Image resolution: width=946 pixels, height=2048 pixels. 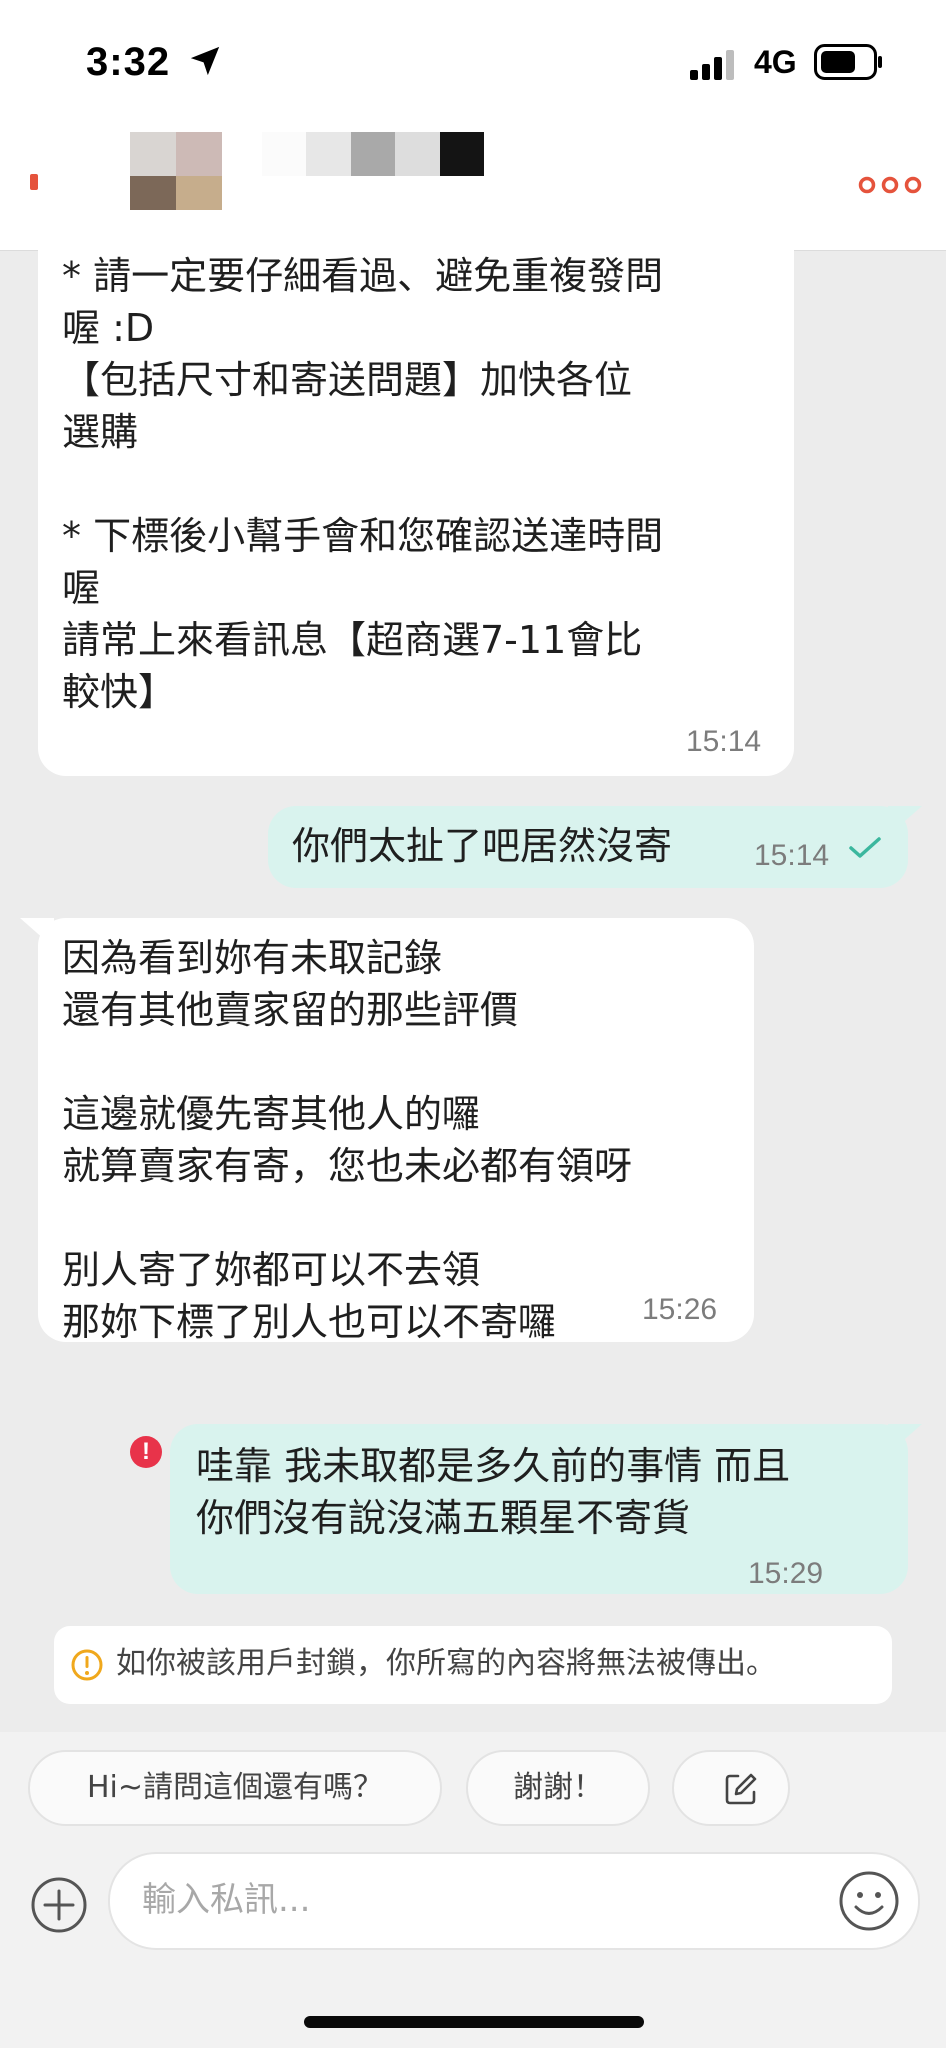 I want to click on block-notice: 如你被該用戶封鎖，你所寫的內容將無法被傳出。, so click(x=473, y=1665).